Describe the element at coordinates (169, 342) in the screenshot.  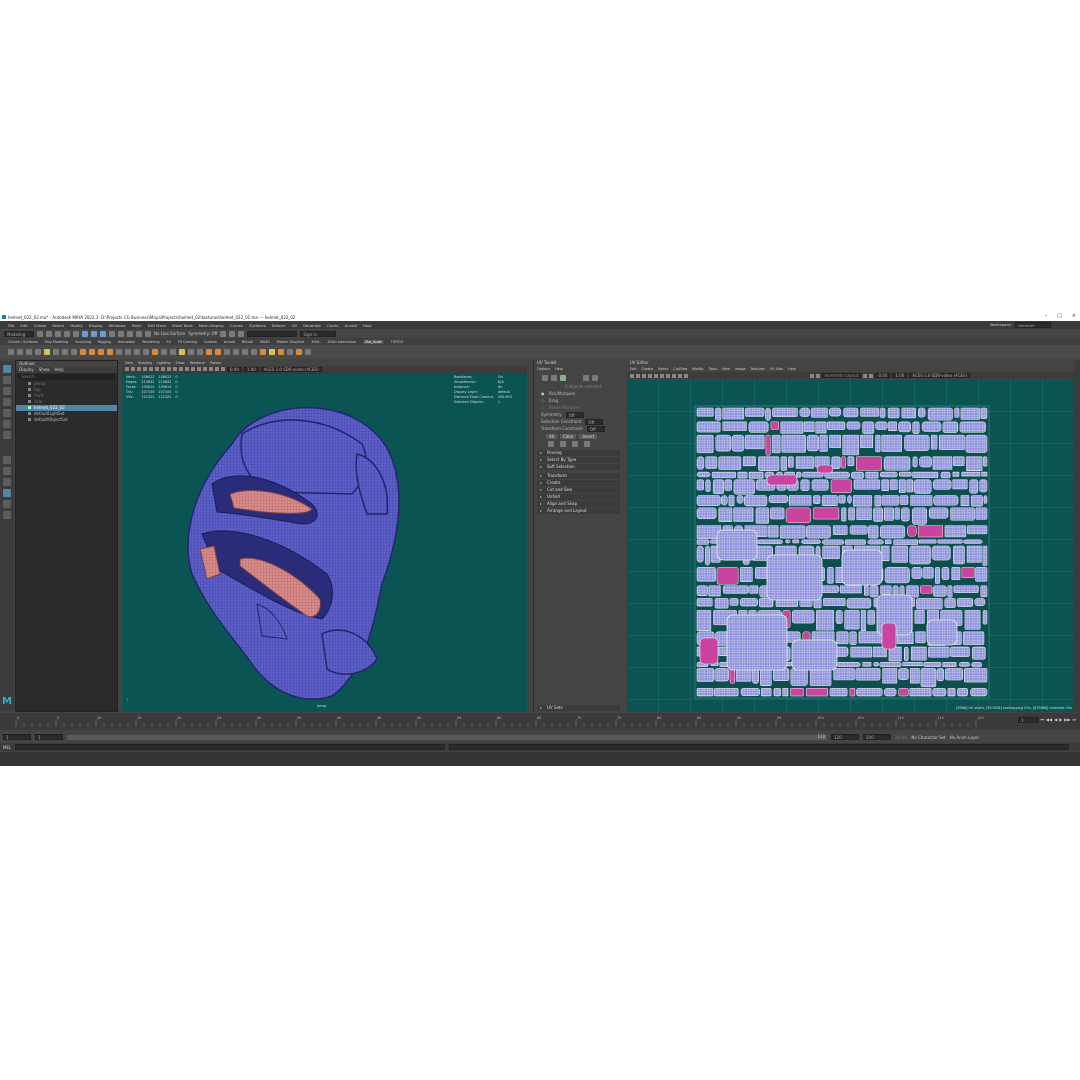
I see `shelf-tab-fx: FX` at that location.